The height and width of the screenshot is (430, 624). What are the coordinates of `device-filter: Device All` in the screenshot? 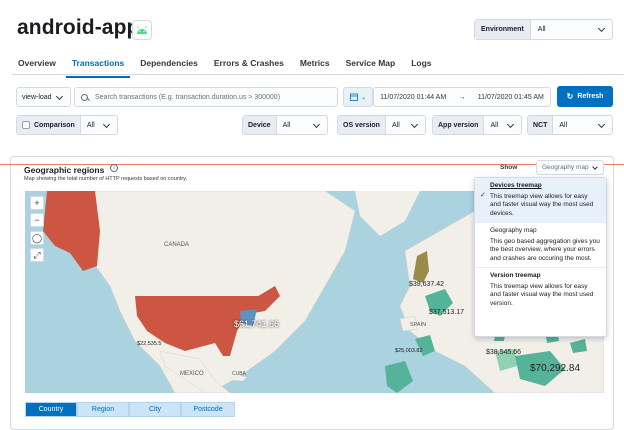 It's located at (285, 125).